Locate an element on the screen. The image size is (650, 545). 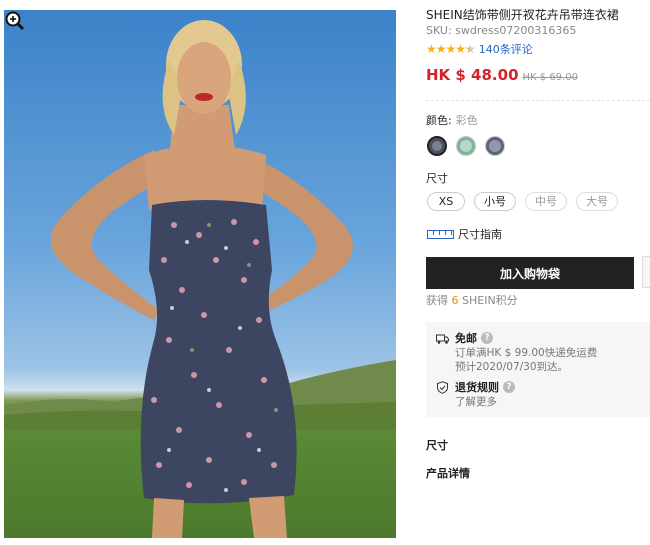
reward-points: 获得 6 SHEIN积分 is located at coordinates (472, 300).